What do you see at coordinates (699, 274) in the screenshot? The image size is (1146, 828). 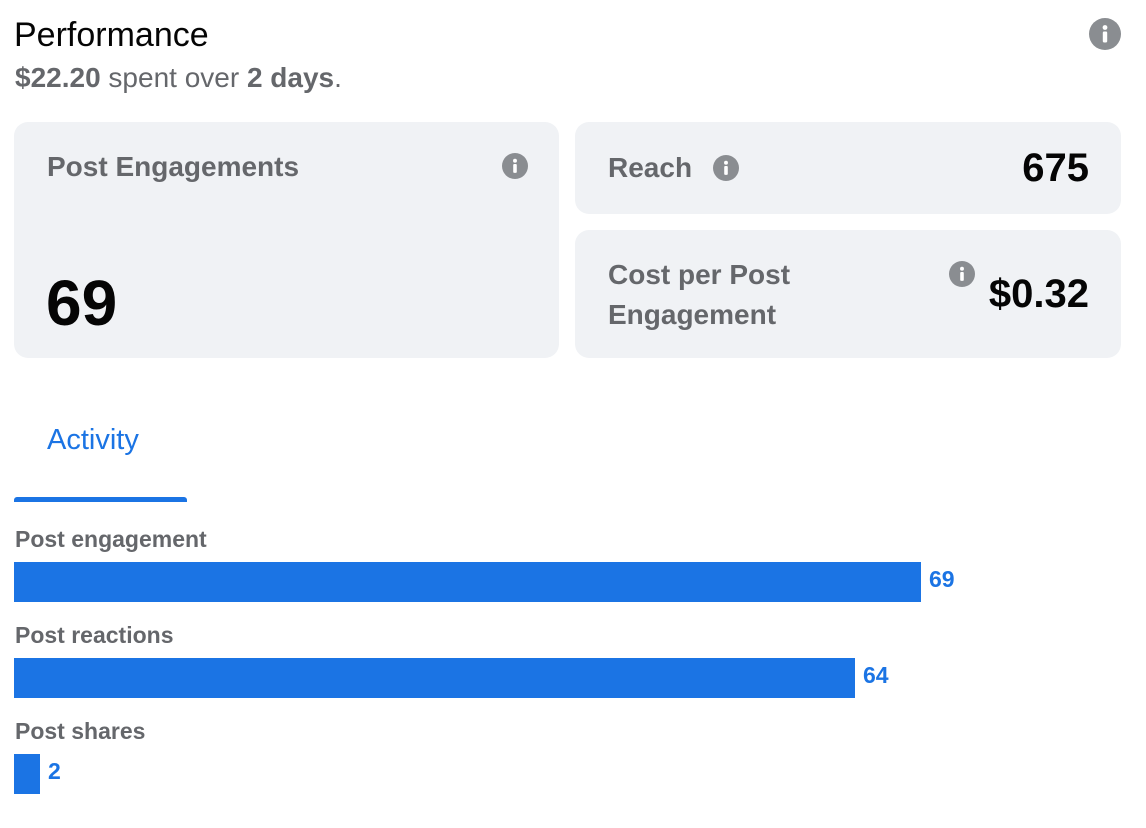 I see `cost-per-engagement-label-line1: Cost per Post` at bounding box center [699, 274].